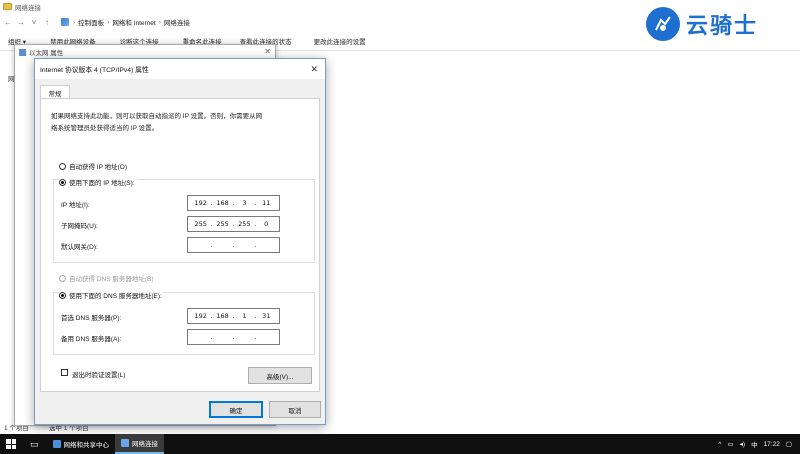 This screenshot has height=454, width=800. What do you see at coordinates (348, 22) in the screenshot?
I see `breadcrumb: › 控制面板 › 网络和 Internet › 网络连接` at bounding box center [348, 22].